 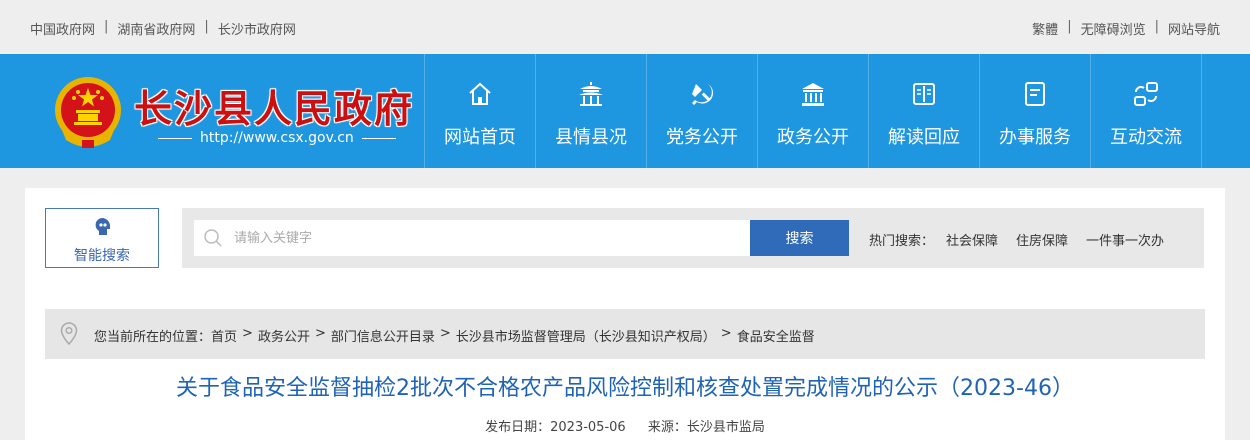 What do you see at coordinates (813, 94) in the screenshot?
I see `government-building-icon` at bounding box center [813, 94].